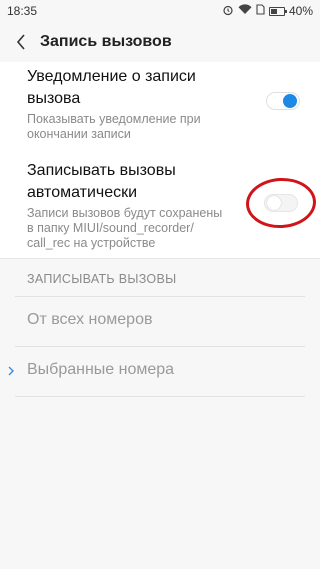 This screenshot has width=320, height=569. I want to click on record-section-header: ЗАПИСЫВАТЬ ВЫЗОВЫ, so click(102, 279).